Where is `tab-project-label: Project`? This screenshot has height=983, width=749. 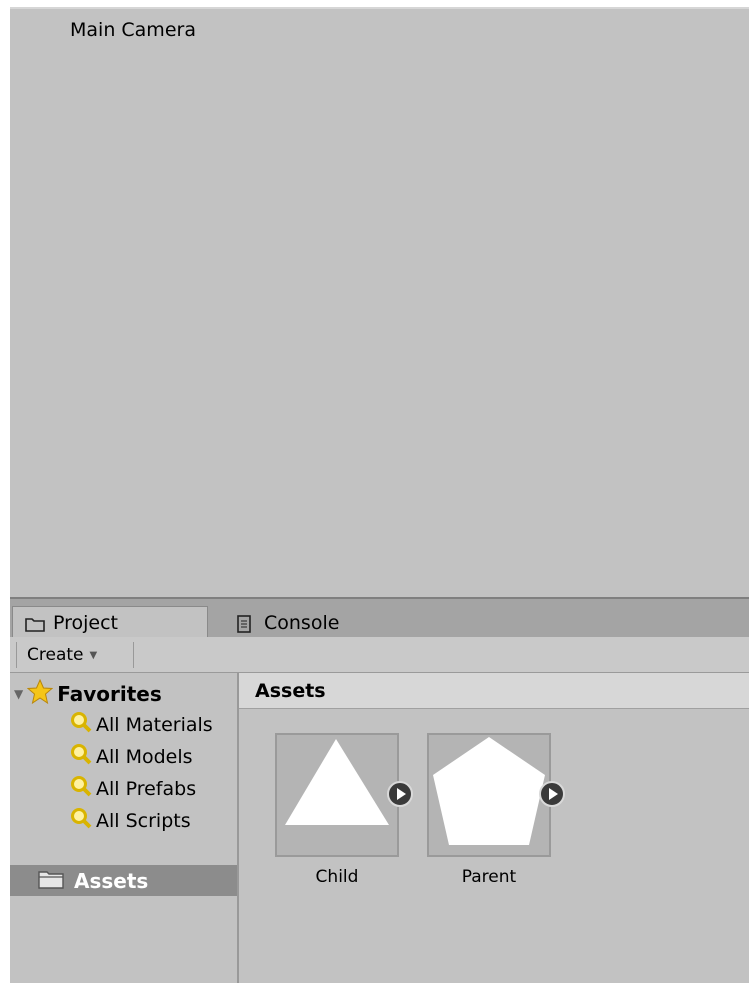
tab-project-label: Project is located at coordinates (86, 623).